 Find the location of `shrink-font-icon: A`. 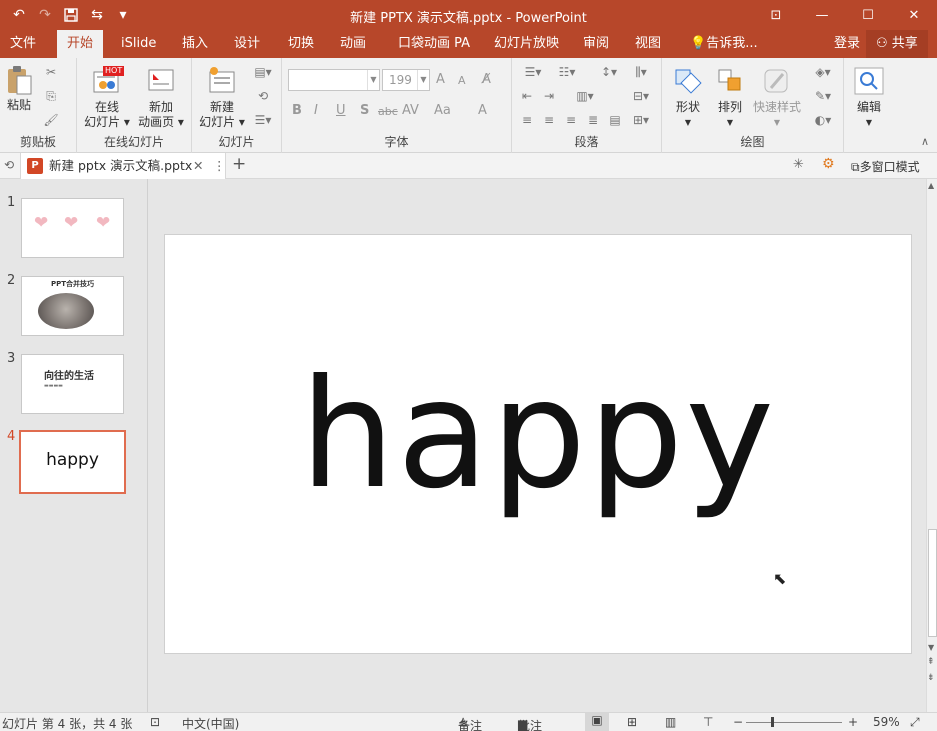

shrink-font-icon: A is located at coordinates (462, 80).